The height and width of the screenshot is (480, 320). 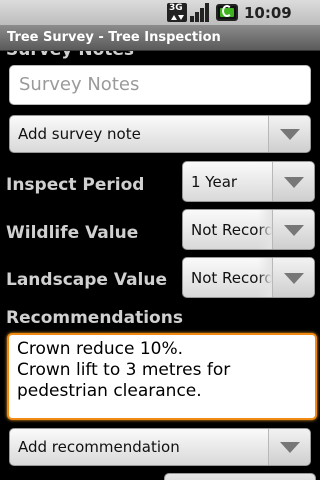 I want to click on status-bar: 3G 10:09 AM, so click(x=160, y=20).